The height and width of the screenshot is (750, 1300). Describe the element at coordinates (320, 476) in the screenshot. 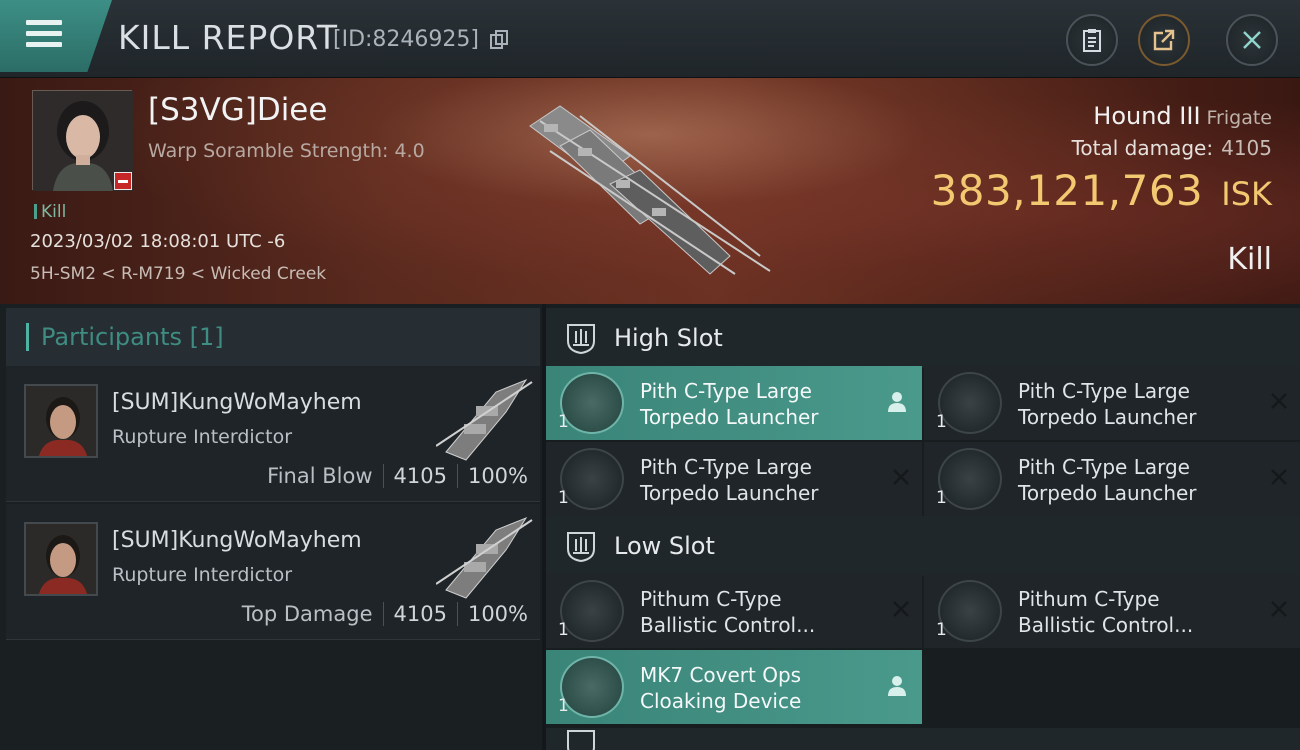

I see `participant-stat-label: Final Blow` at that location.